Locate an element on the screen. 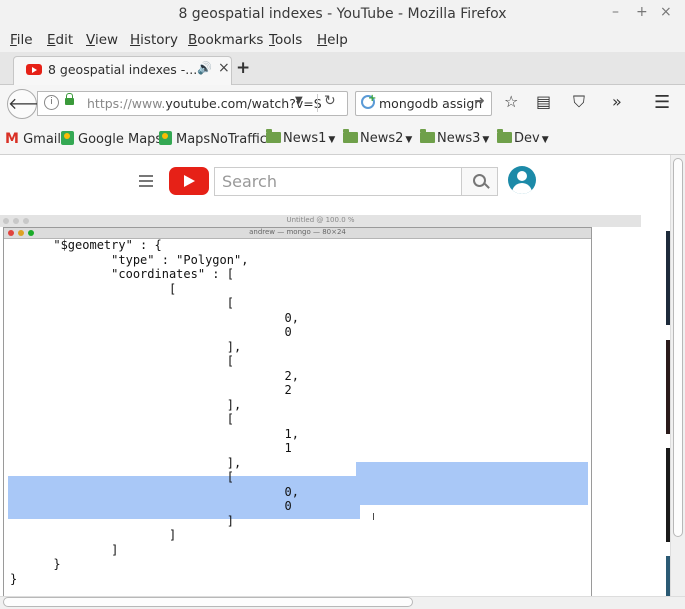 The image size is (685, 609). bookmark-folder-news3: News3 ▼ is located at coordinates (455, 137).